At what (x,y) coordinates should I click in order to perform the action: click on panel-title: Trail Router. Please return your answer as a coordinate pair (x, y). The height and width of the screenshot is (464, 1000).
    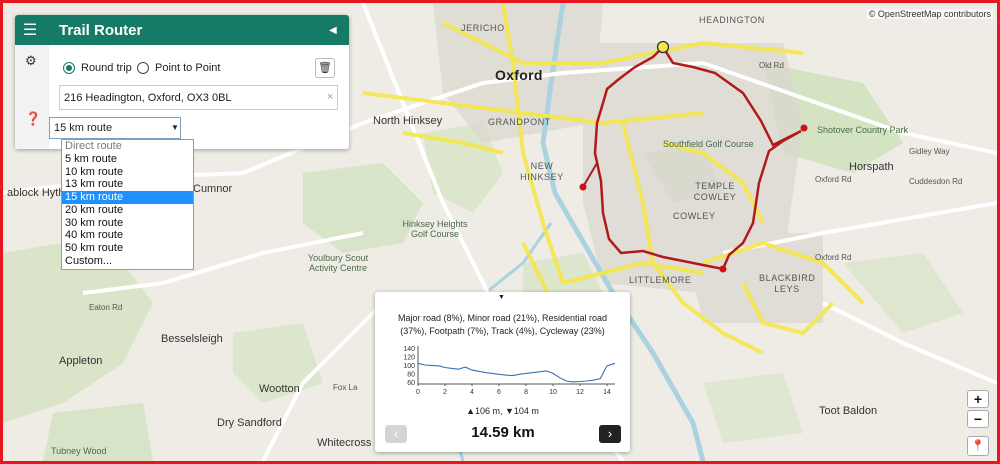
    Looking at the image, I should click on (101, 30).